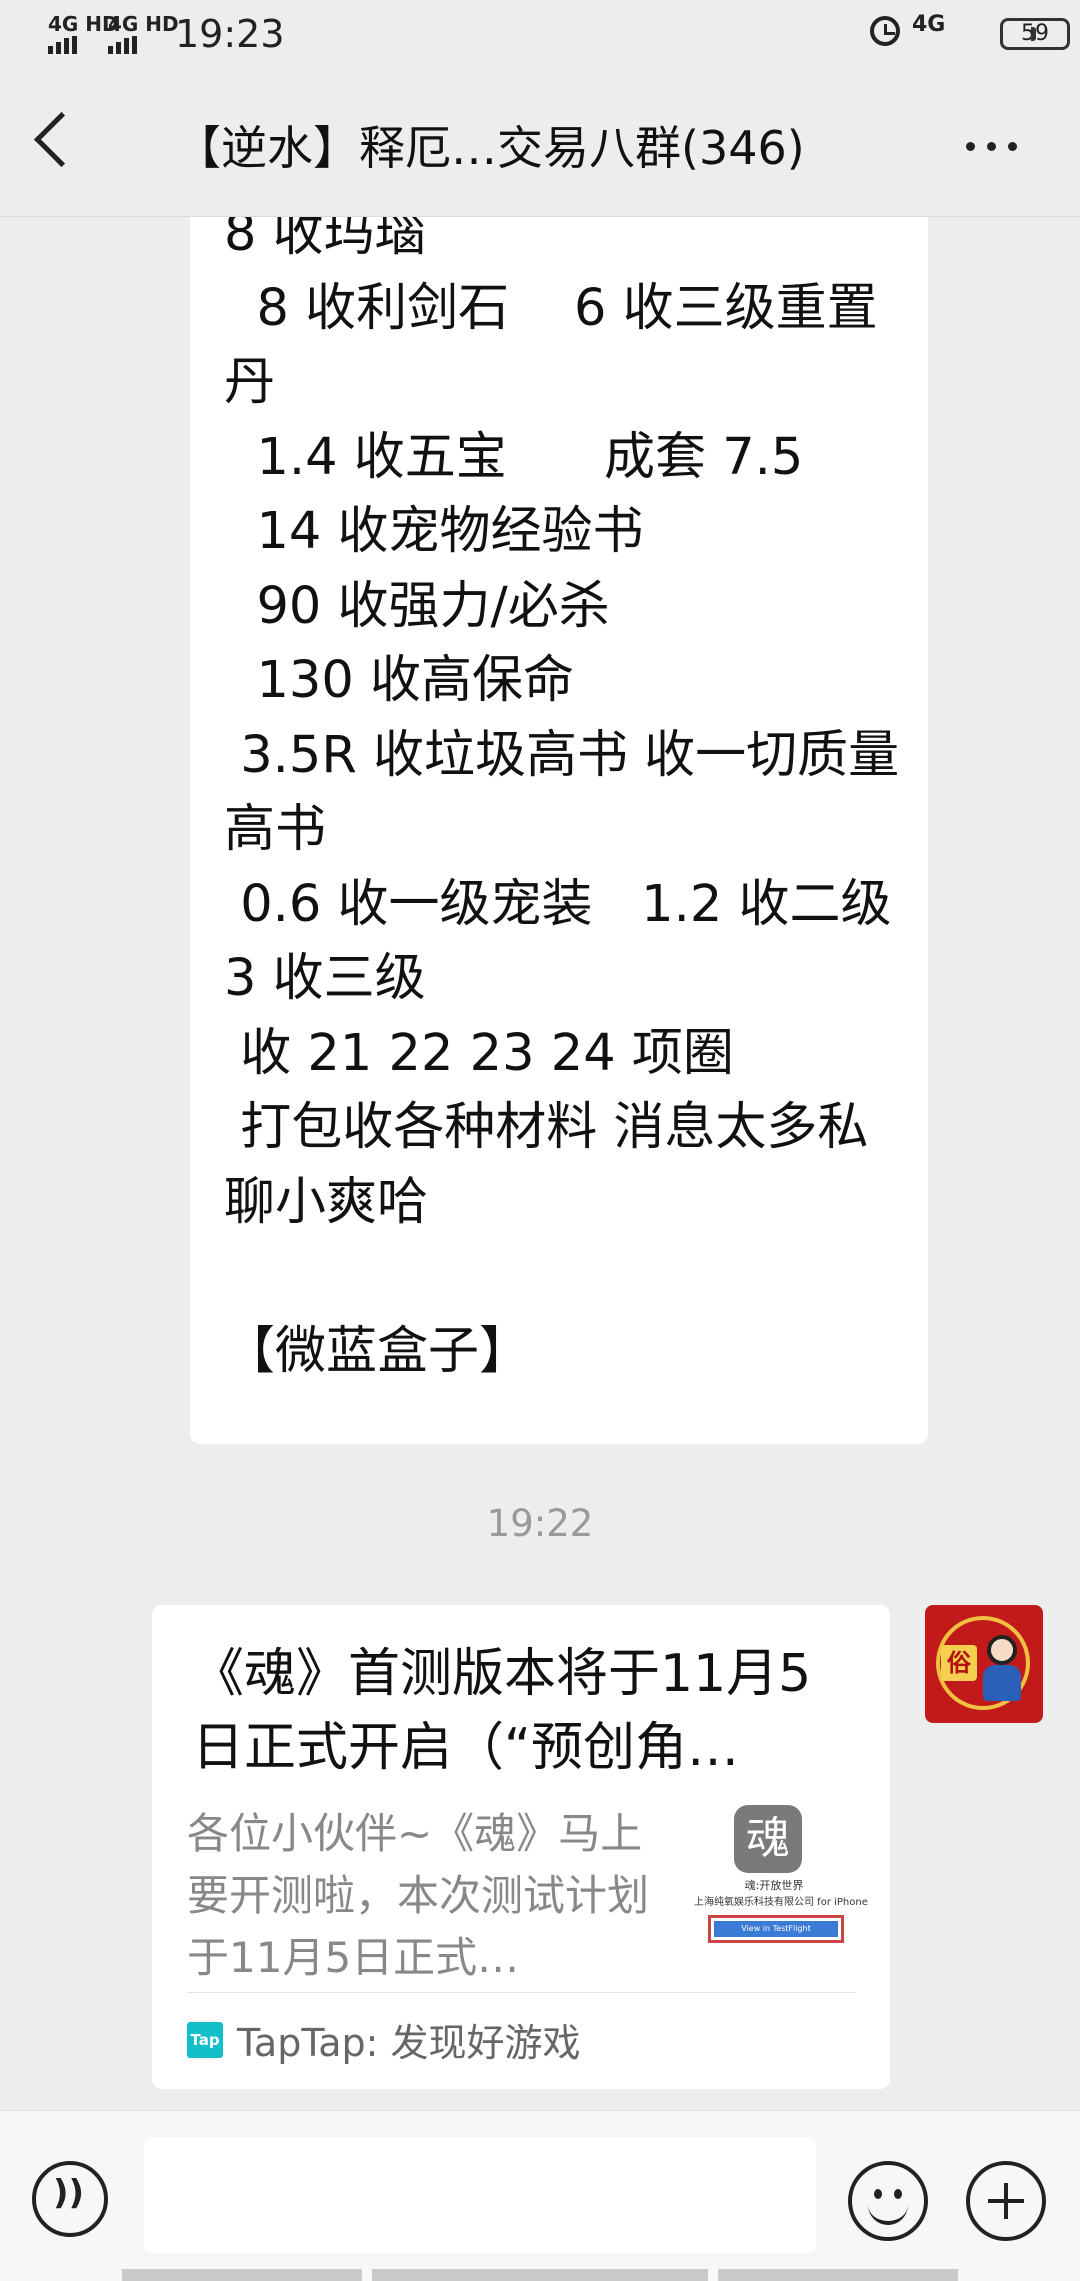  Describe the element at coordinates (70, 2199) in the screenshot. I see `voice-icon` at that location.